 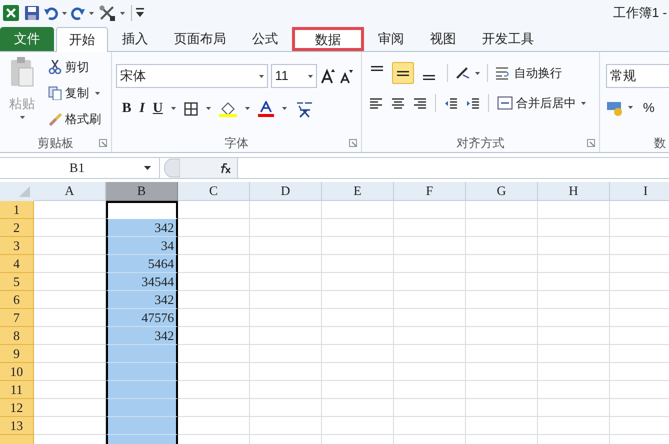 I want to click on select-all-corner-icon, so click(x=17, y=191).